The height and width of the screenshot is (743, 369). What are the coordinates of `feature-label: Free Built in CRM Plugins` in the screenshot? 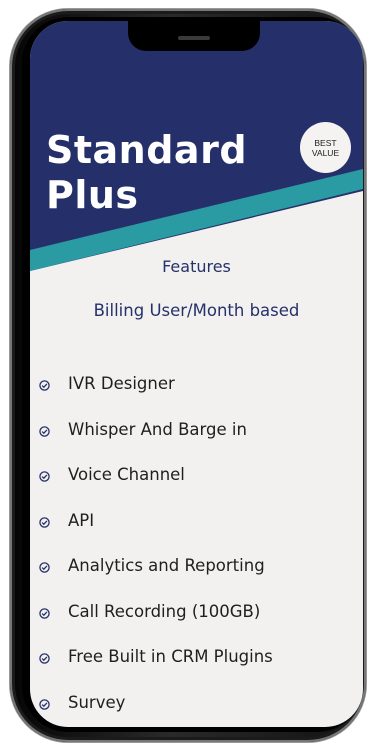 It's located at (170, 656).